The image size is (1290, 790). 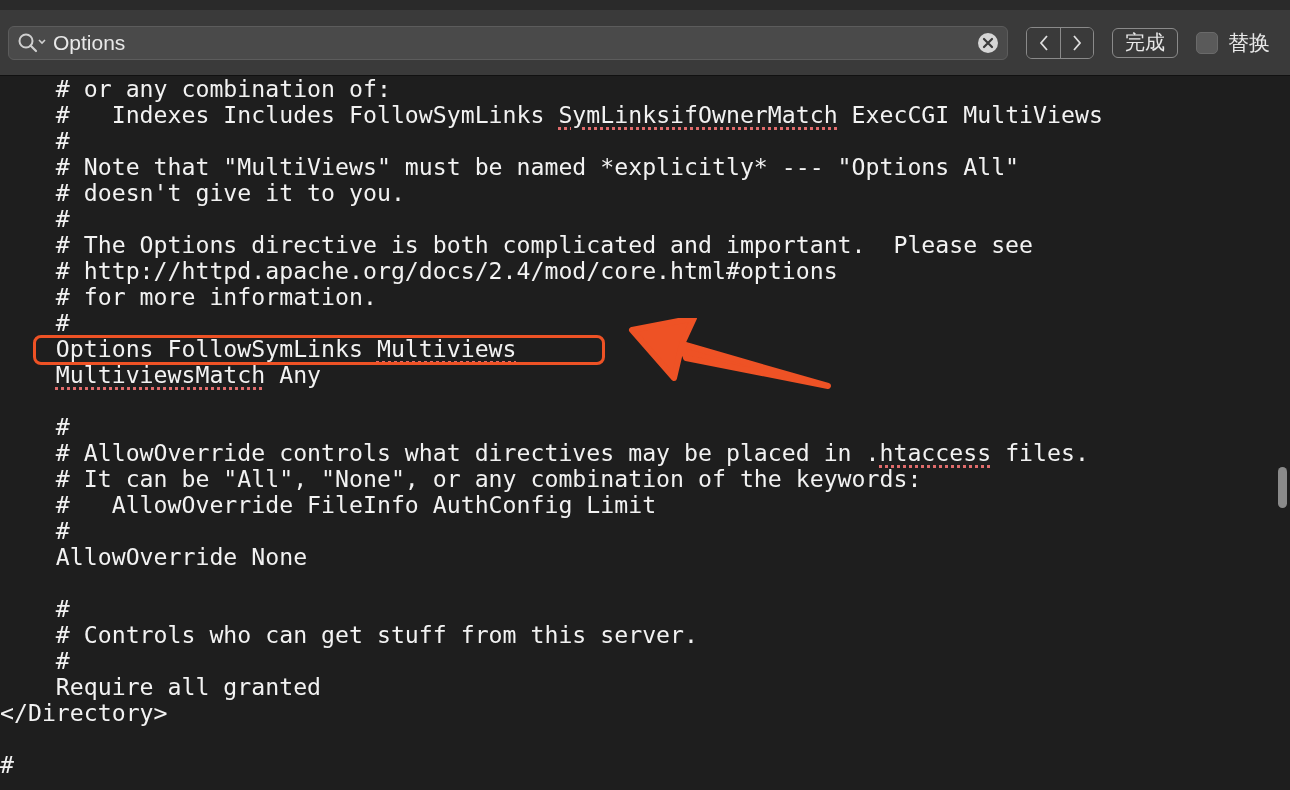 What do you see at coordinates (376, 634) in the screenshot?
I see `code-line: # Controls who can get stuff from this server.` at bounding box center [376, 634].